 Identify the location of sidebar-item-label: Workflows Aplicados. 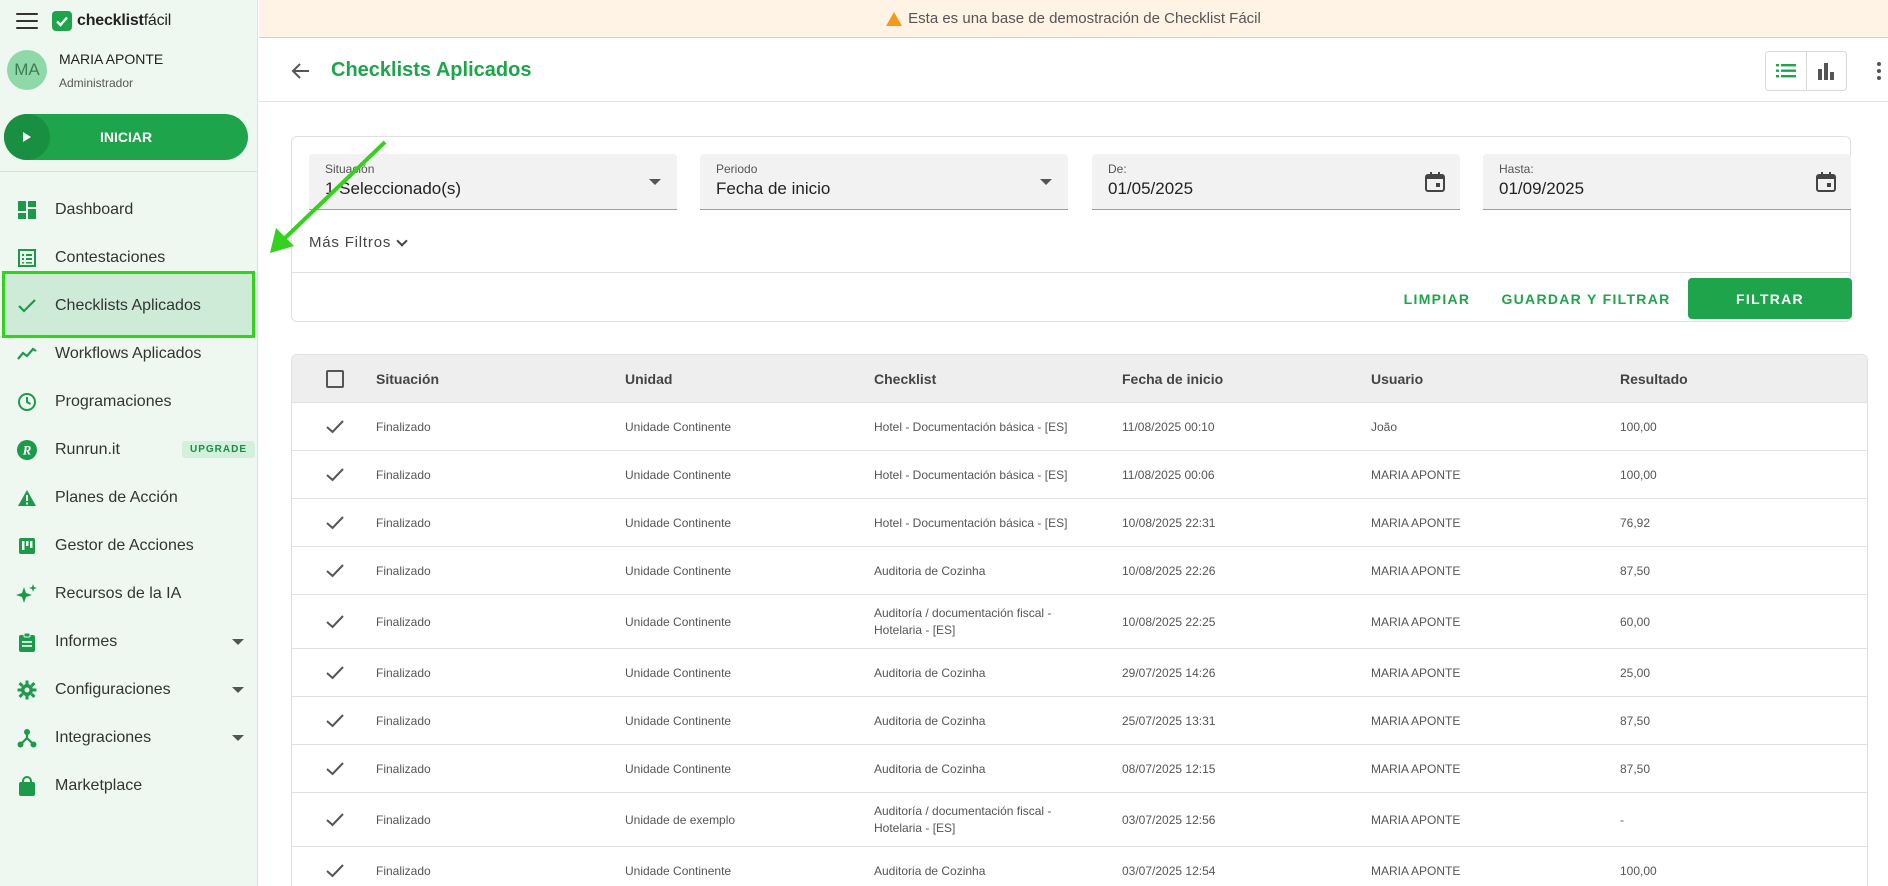
(128, 353).